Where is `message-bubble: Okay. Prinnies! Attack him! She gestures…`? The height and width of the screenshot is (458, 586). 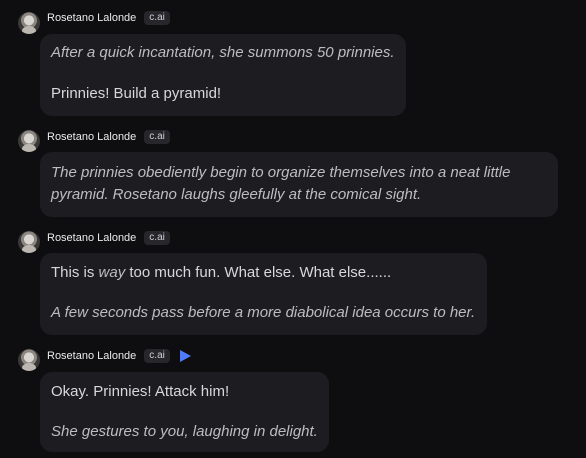 message-bubble: Okay. Prinnies! Attack him! She gestures… is located at coordinates (184, 412).